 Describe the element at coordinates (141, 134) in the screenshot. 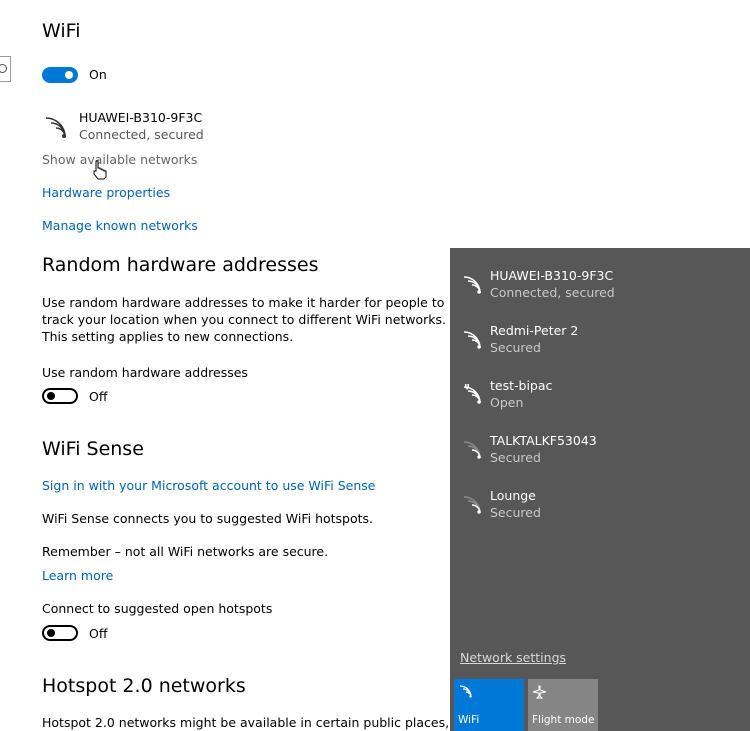

I see `connected-network-status: Connected, secured` at that location.